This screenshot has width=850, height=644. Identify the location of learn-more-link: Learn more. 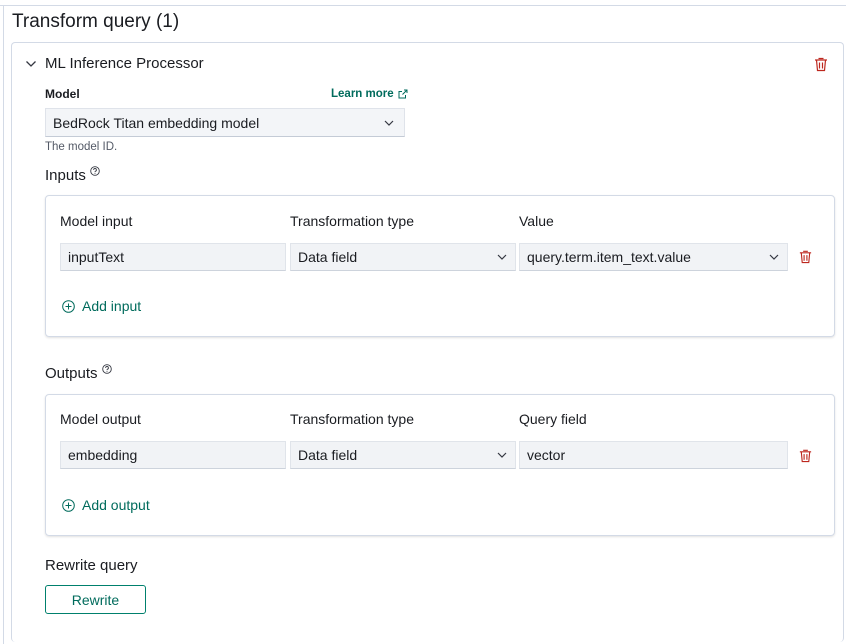
(369, 94).